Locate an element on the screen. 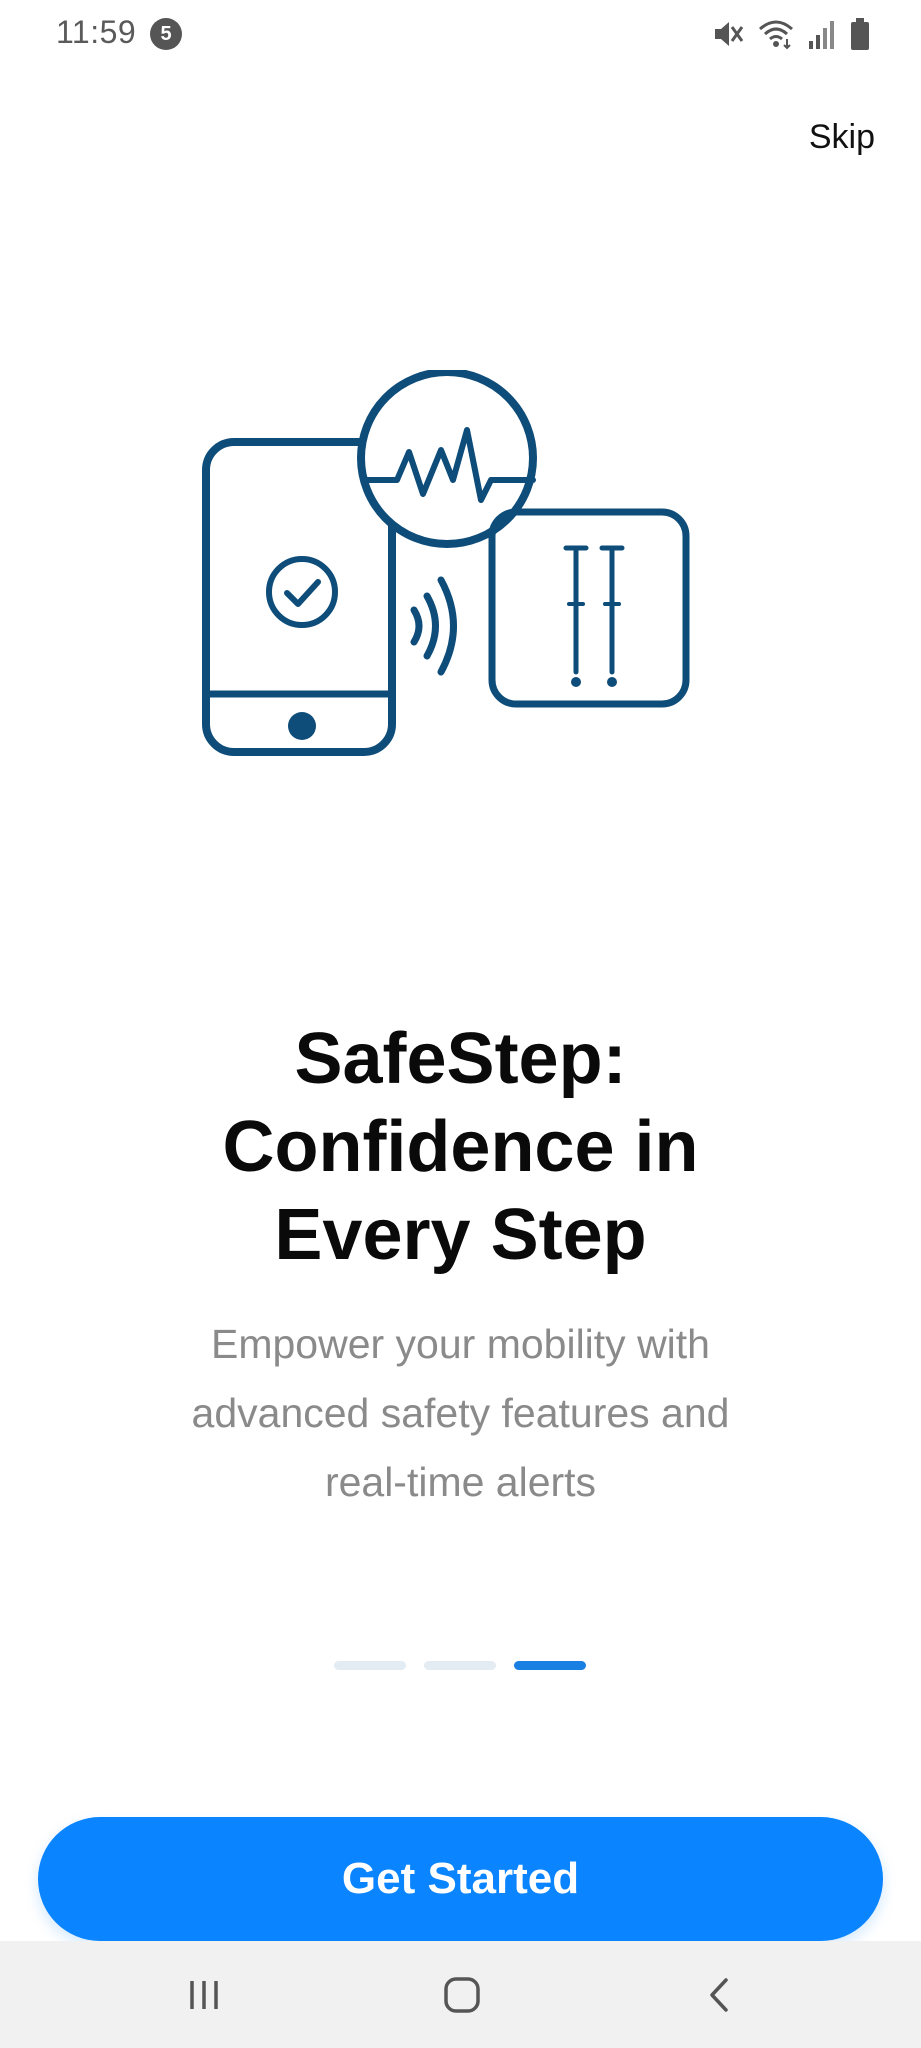 Image resolution: width=921 pixels, height=2048 pixels. title-line: Every Step is located at coordinates (460, 1235).